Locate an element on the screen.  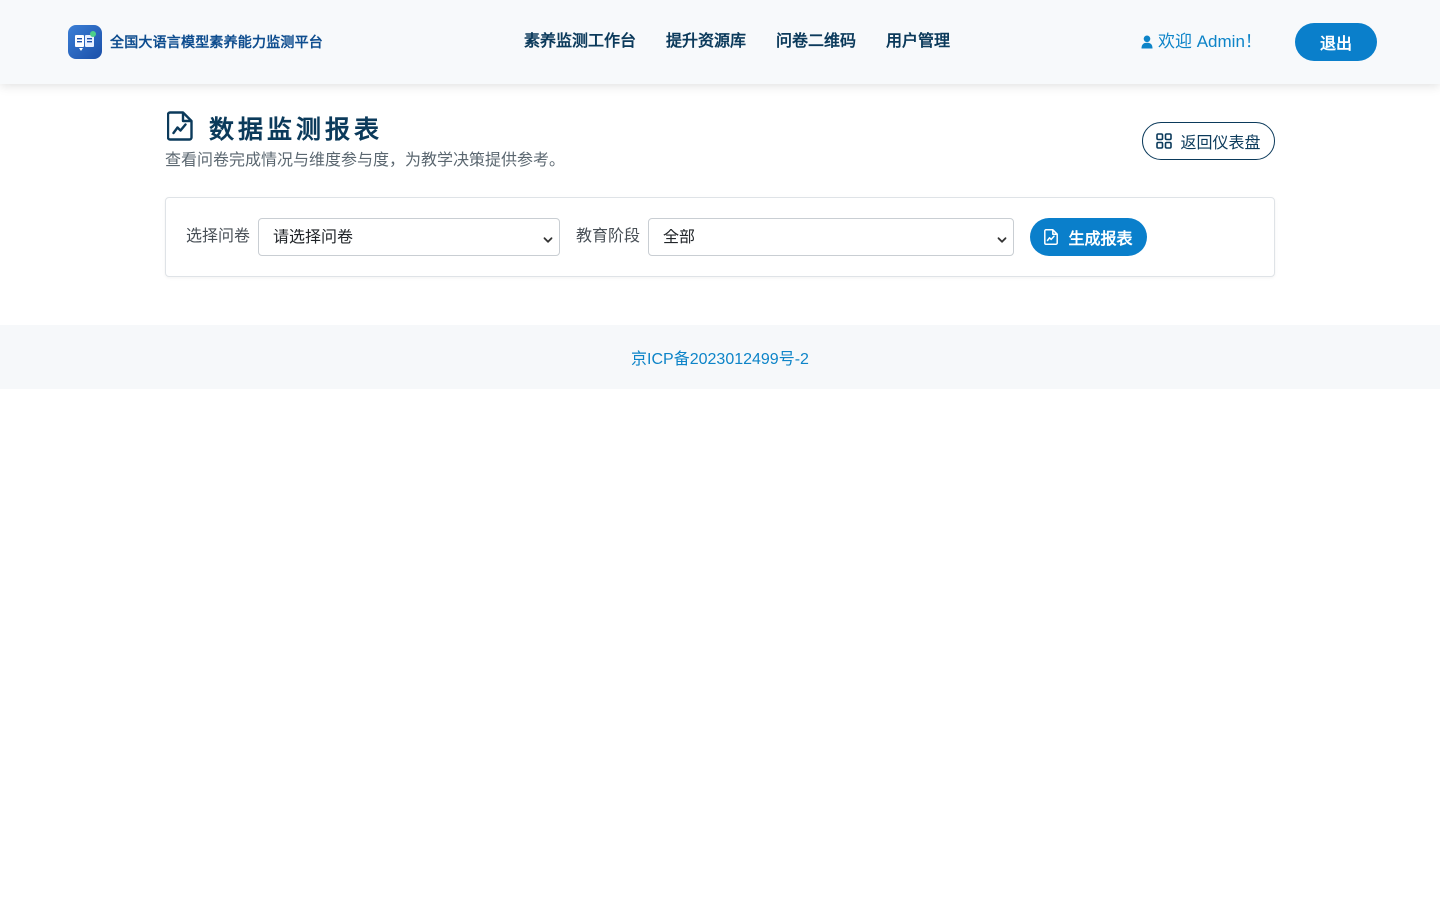
survey-select-control: 请选择问卷 is located at coordinates (409, 237).